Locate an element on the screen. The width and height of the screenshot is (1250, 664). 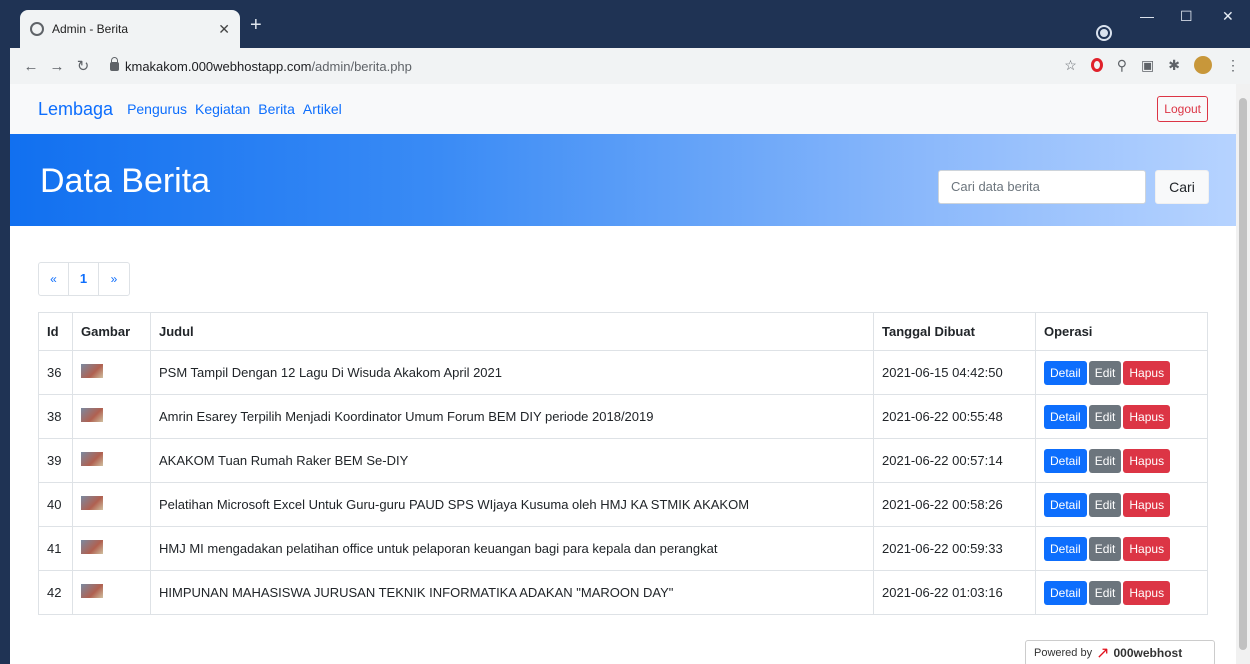
lock-icon is located at coordinates (114, 63).